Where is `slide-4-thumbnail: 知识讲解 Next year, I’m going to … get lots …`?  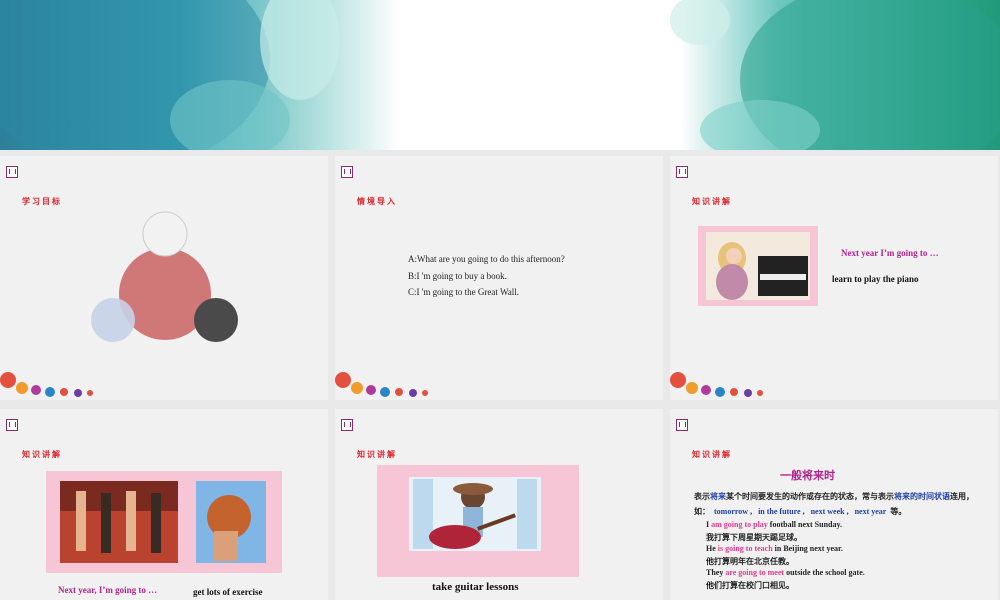 slide-4-thumbnail: 知识讲解 Next year, I’m going to … get lots … is located at coordinates (164, 504).